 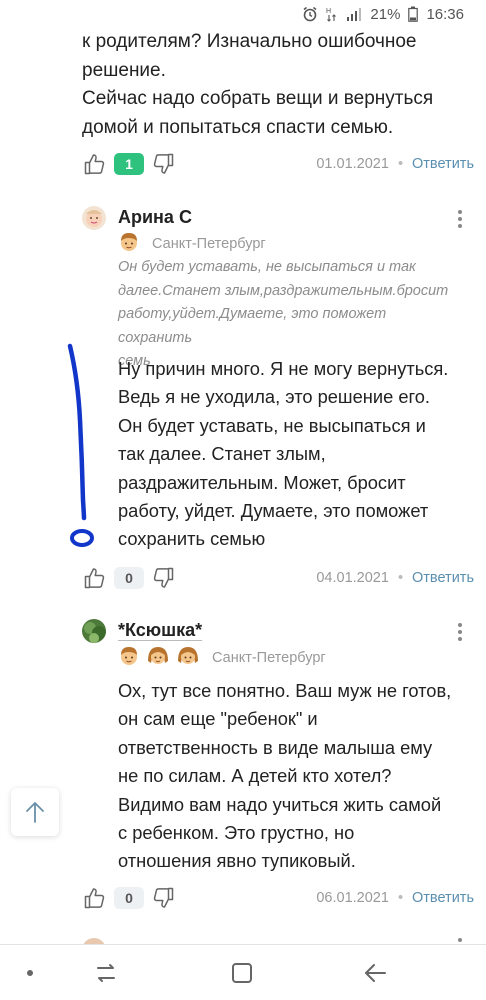 I want to click on recent-apps-icon, so click(x=106, y=973).